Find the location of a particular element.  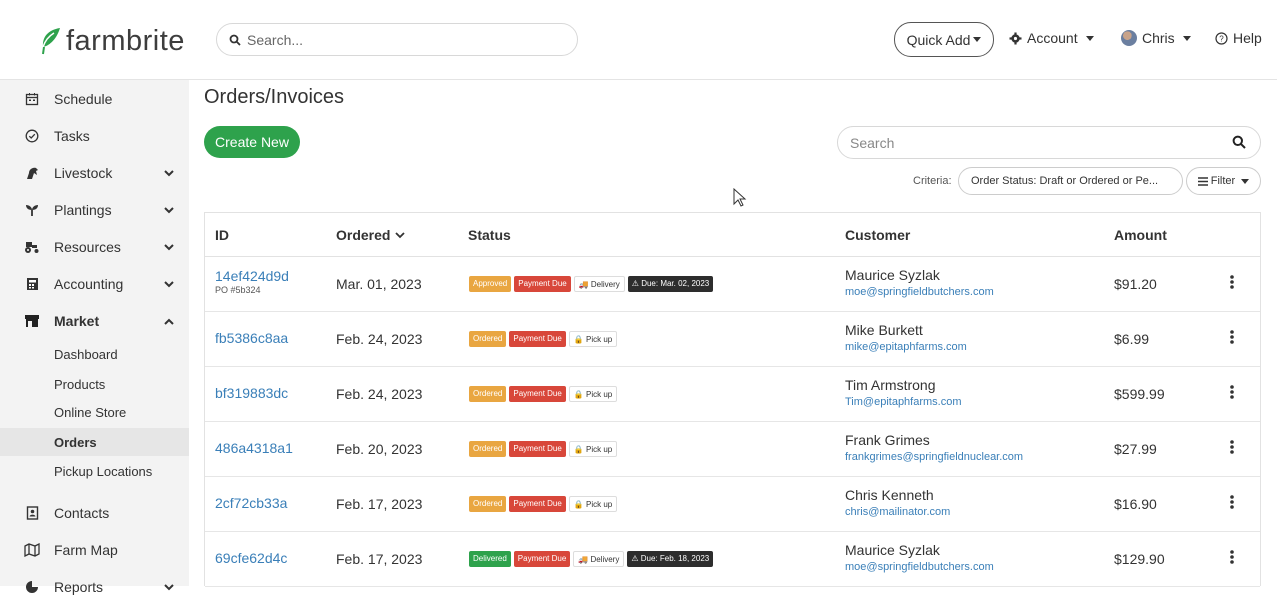

column-header-ordered-label: Ordered is located at coordinates (363, 235).